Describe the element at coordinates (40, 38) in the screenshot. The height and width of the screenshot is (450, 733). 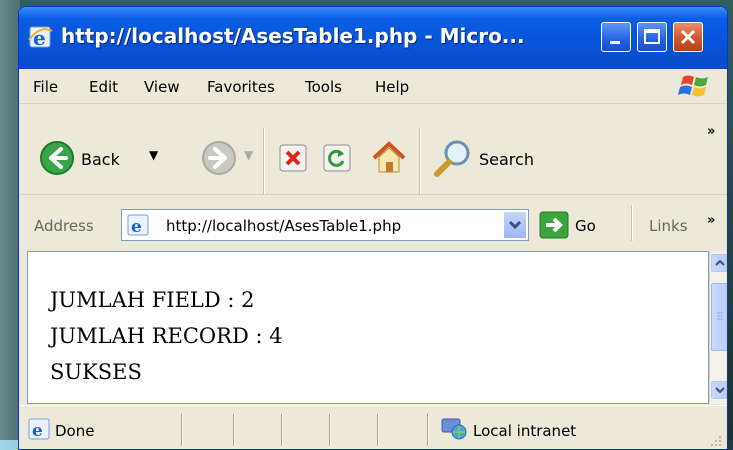
I see `ie-icon: e` at that location.